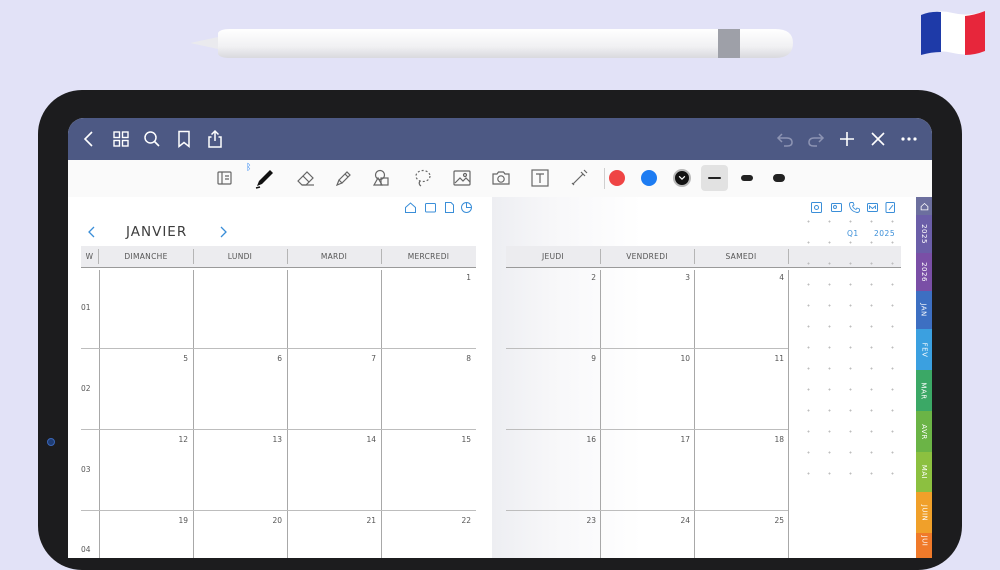 This screenshot has height=570, width=1000. What do you see at coordinates (306, 178) in the screenshot?
I see `eraser-tool-button` at bounding box center [306, 178].